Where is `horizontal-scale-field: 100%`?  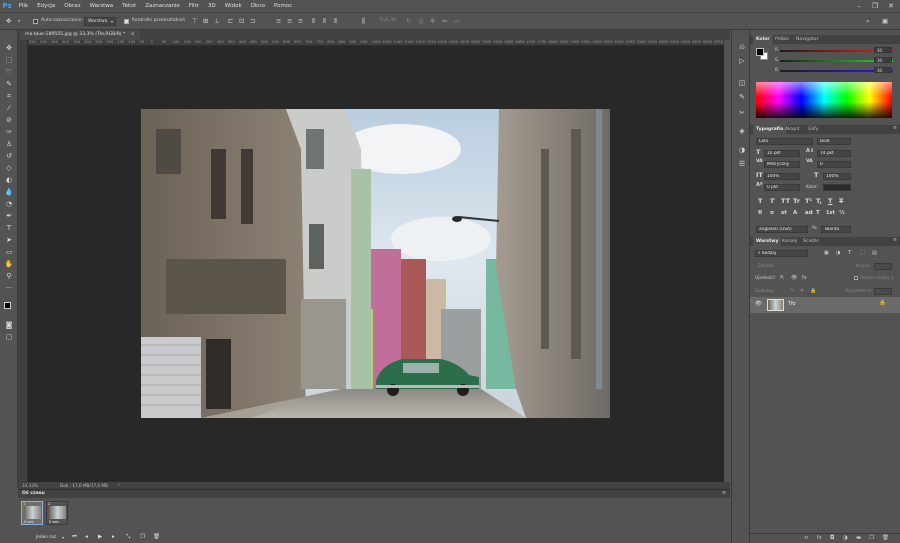 horizontal-scale-field: 100% is located at coordinates (837, 176).